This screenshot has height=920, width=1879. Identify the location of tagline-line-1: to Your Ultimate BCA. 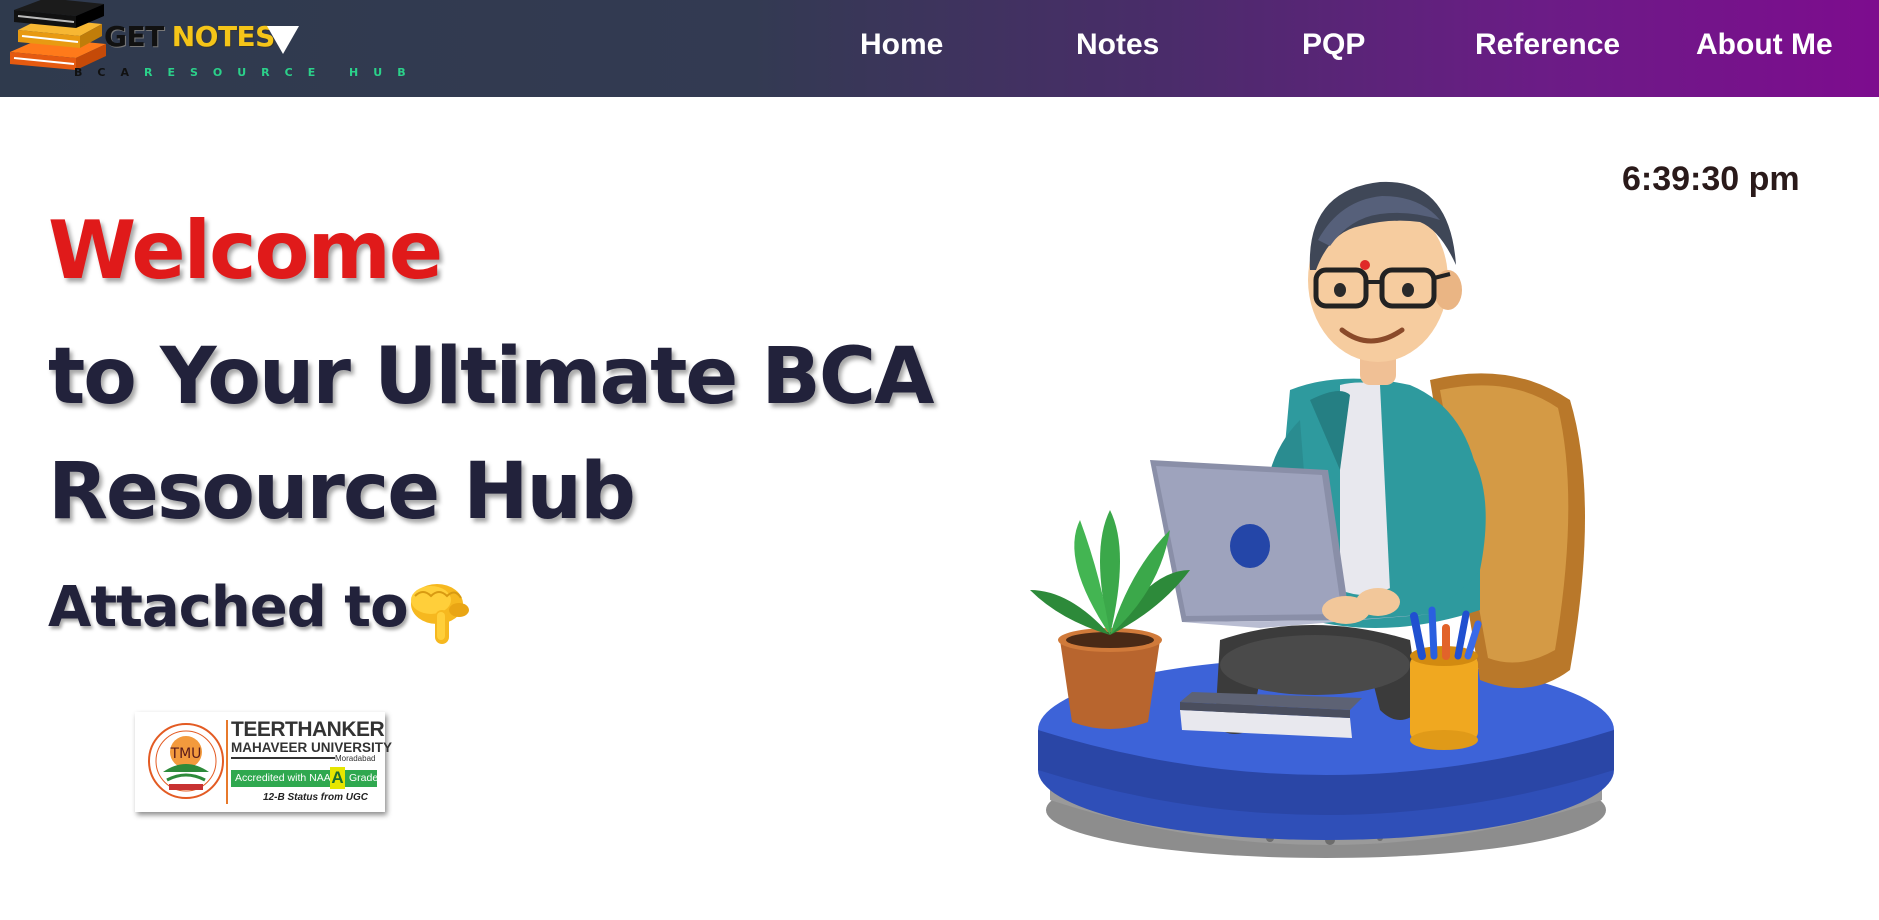
(491, 377).